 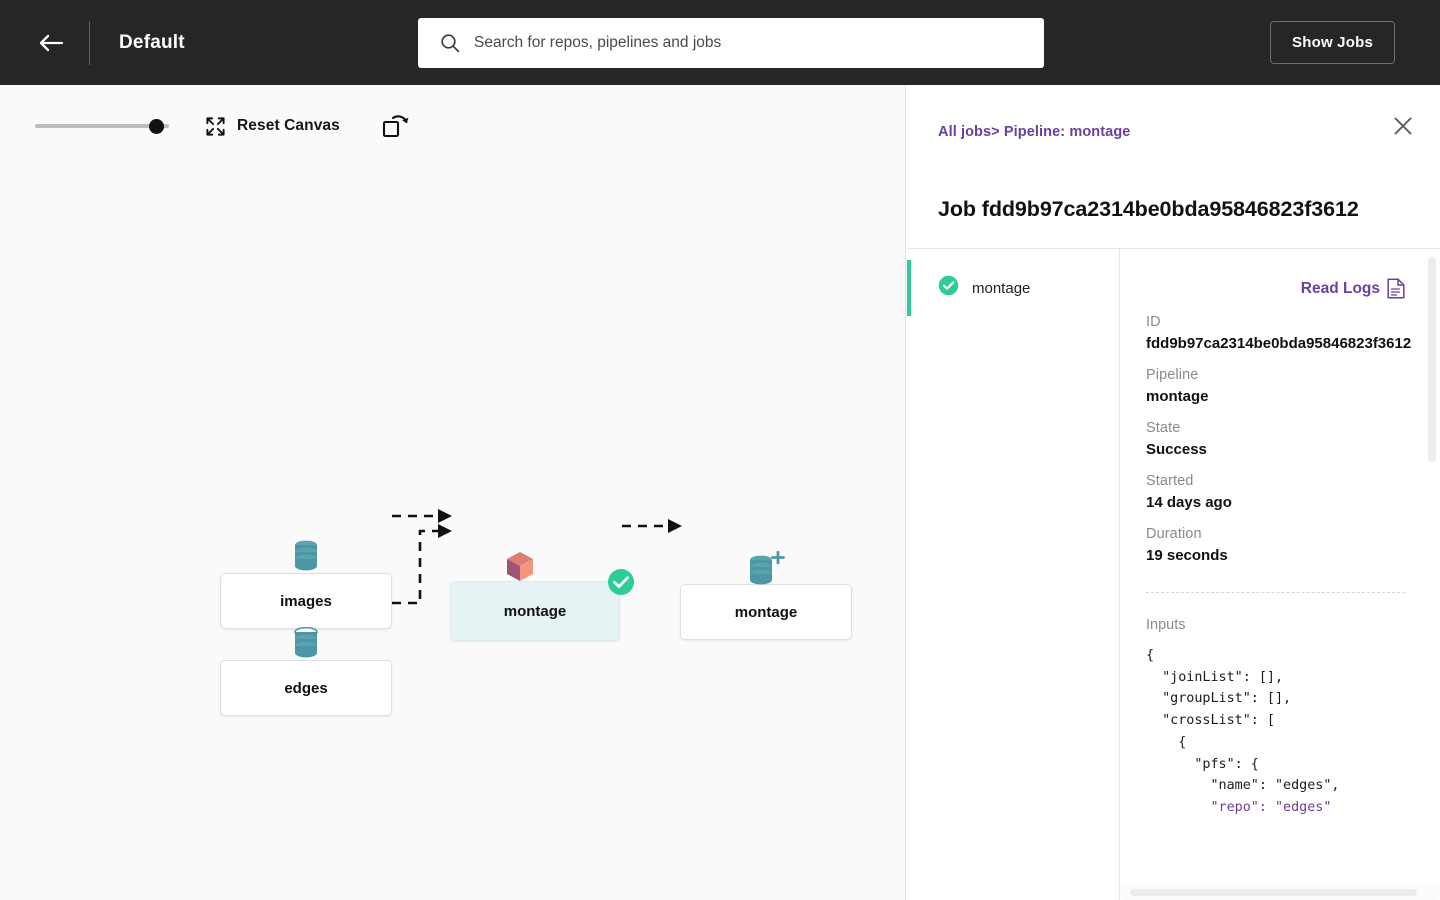 I want to click on close-icon, so click(x=1403, y=126).